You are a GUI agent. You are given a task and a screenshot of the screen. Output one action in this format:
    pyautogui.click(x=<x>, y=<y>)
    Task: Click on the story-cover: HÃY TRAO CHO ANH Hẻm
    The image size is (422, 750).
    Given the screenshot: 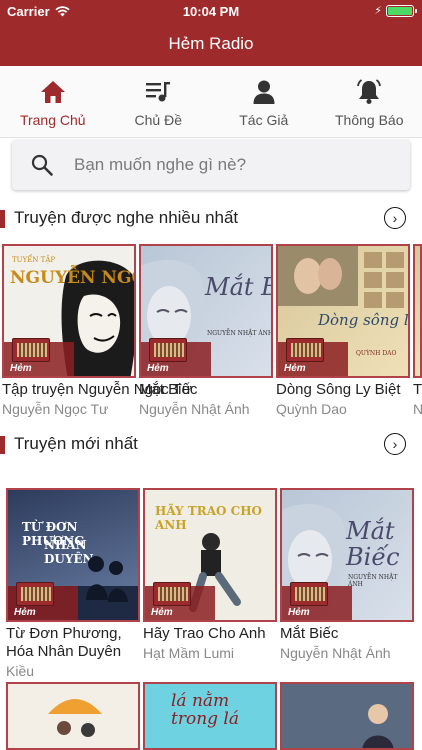 What is the action you would take?
    pyautogui.click(x=210, y=555)
    